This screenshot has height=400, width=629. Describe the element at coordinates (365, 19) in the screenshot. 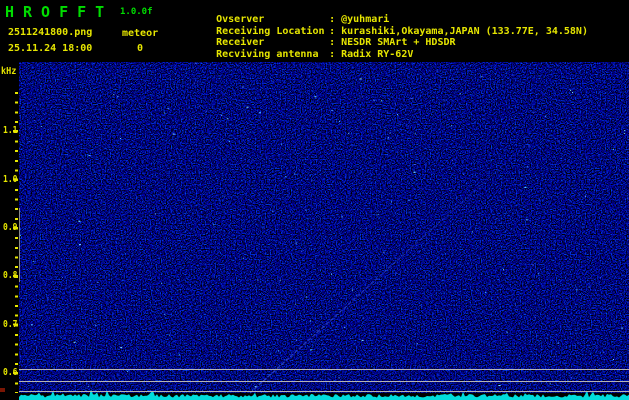

I see `info-value: @yuhmari` at that location.